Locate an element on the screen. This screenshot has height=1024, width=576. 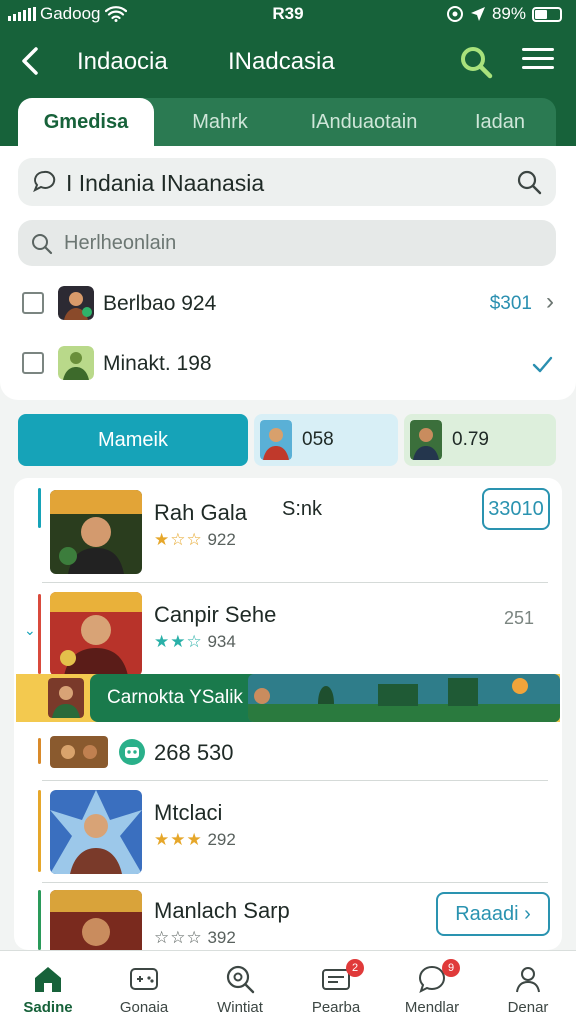
nav-mail: 2 Pearba is located at coordinates (336, 987).